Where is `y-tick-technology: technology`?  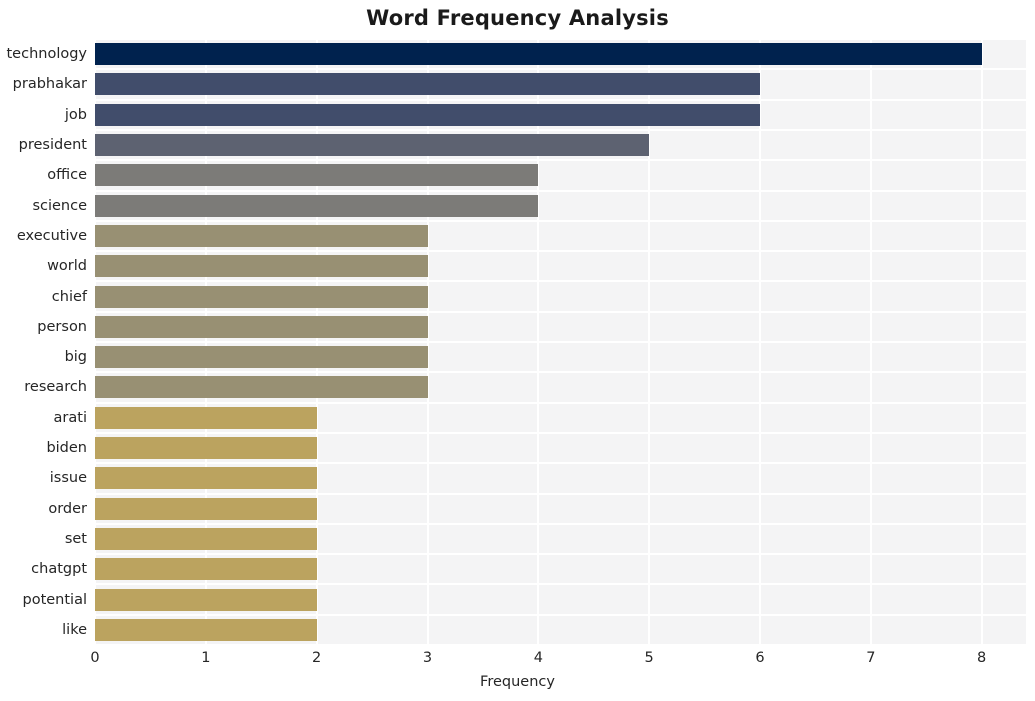
y-tick-technology: technology is located at coordinates (46, 54).